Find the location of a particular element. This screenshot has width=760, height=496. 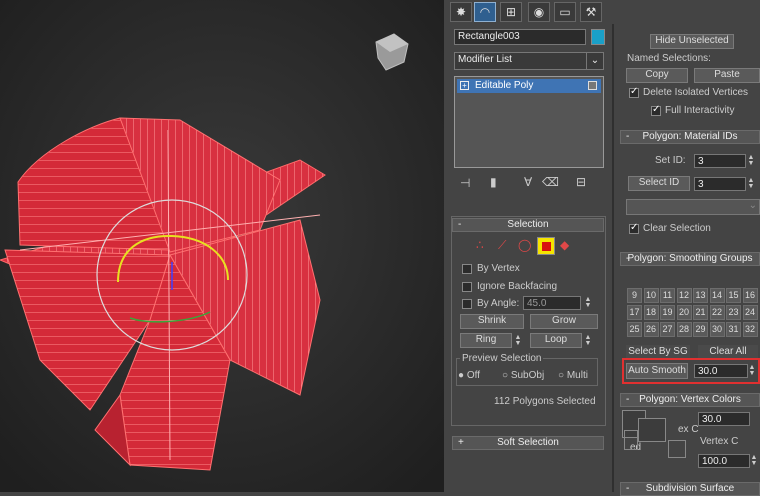

smoothing-group-button: 21 is located at coordinates (700, 312).